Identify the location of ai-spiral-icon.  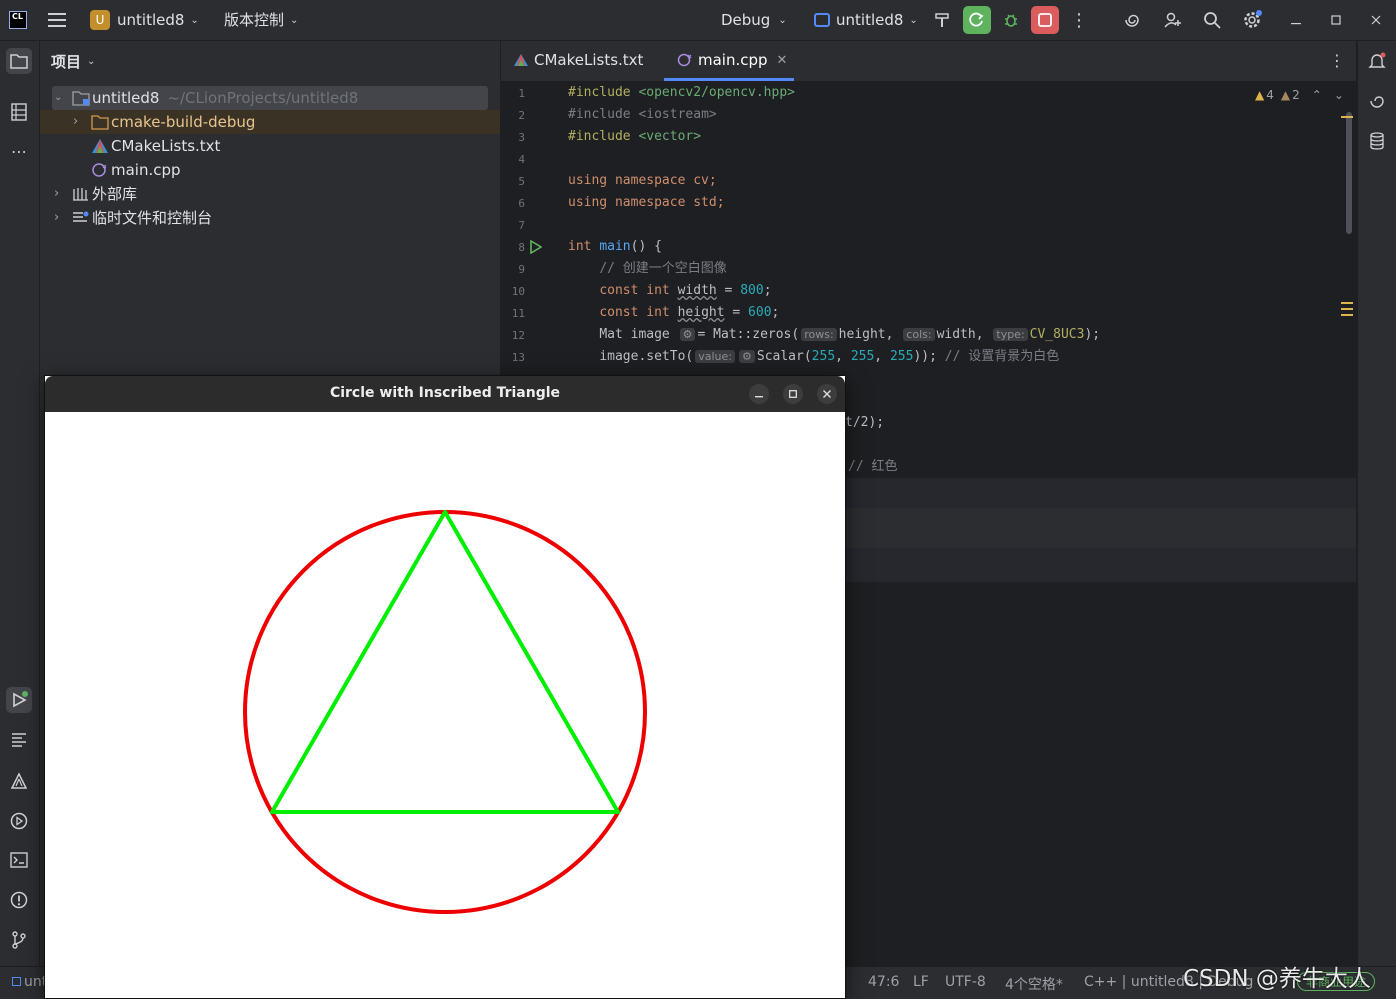
(1132, 20).